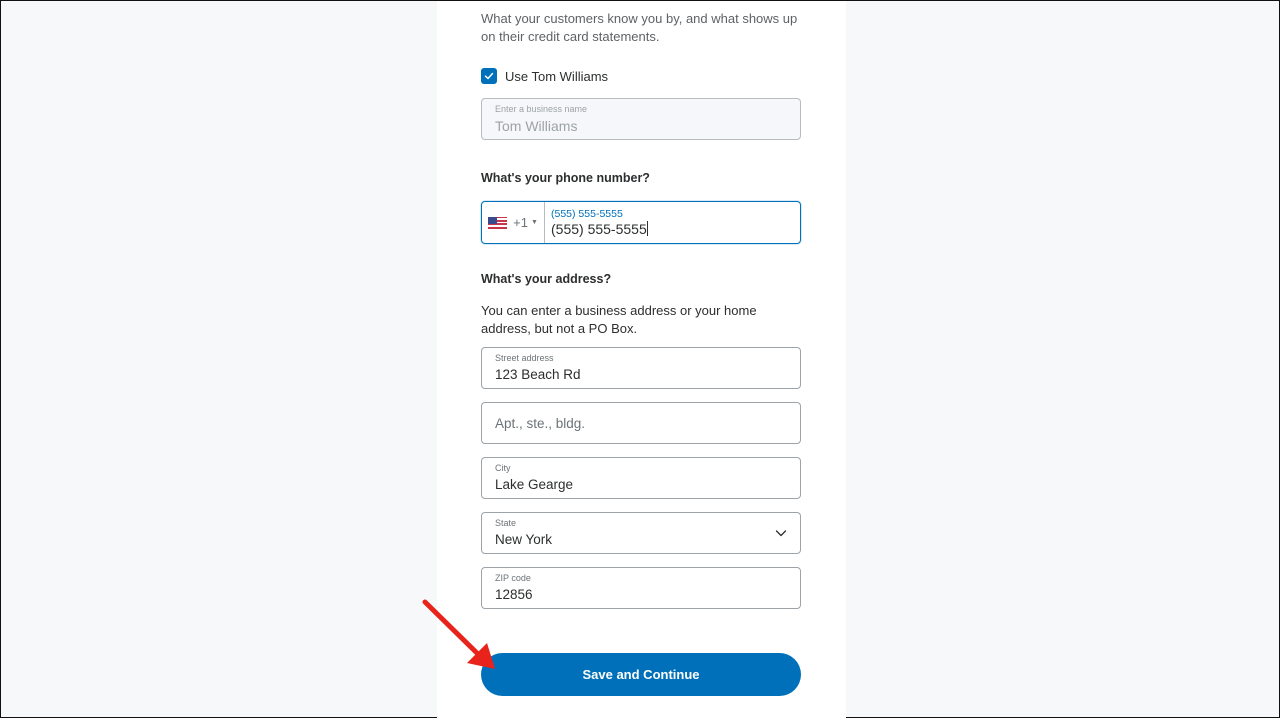 The width and height of the screenshot is (1280, 718). Describe the element at coordinates (534, 484) in the screenshot. I see `city-value: Lake Gearge` at that location.